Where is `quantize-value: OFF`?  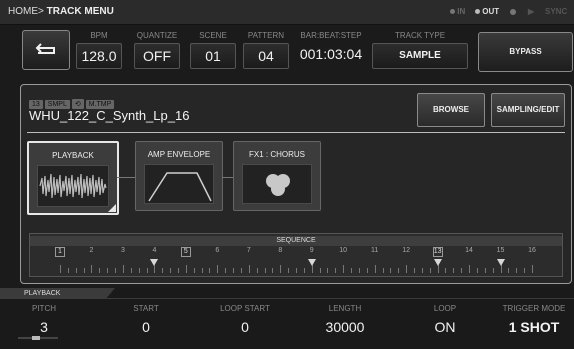 quantize-value: OFF is located at coordinates (157, 56).